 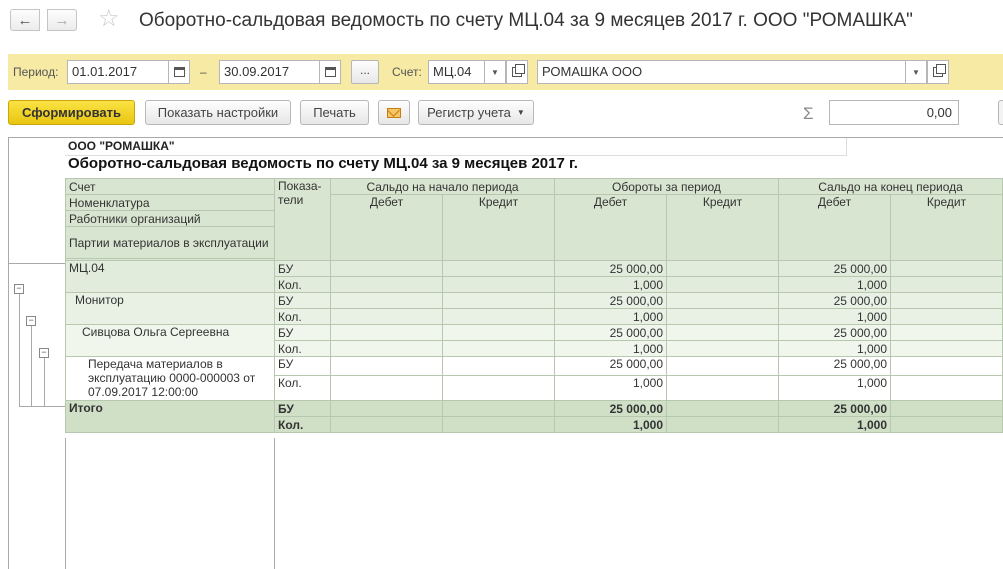 I want to click on back-button: ←, so click(x=25, y=20).